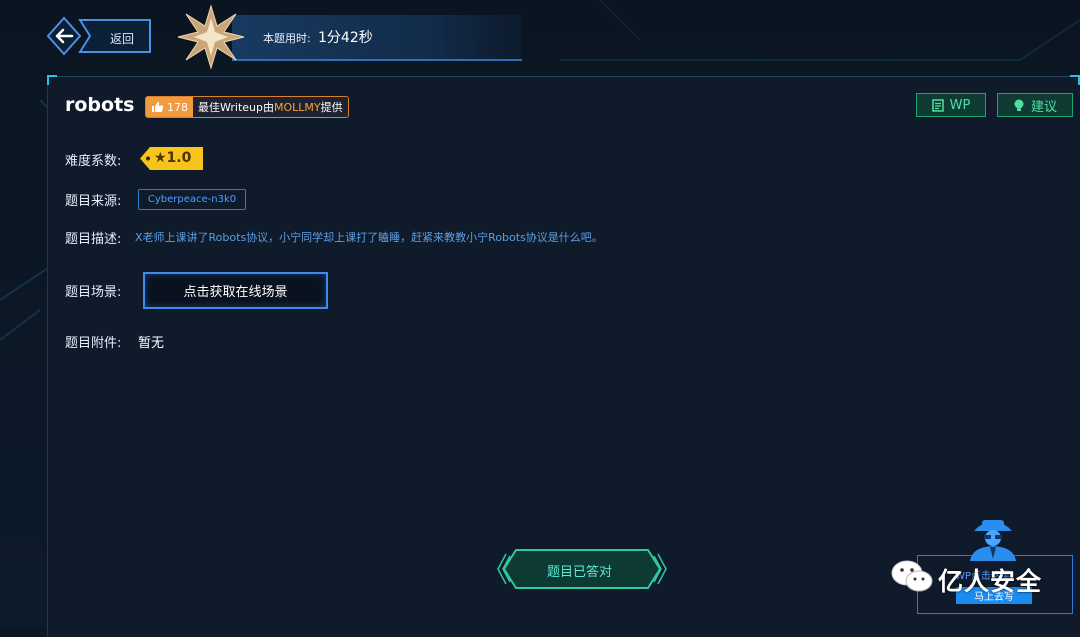  I want to click on challenge-title: robots, so click(100, 105).